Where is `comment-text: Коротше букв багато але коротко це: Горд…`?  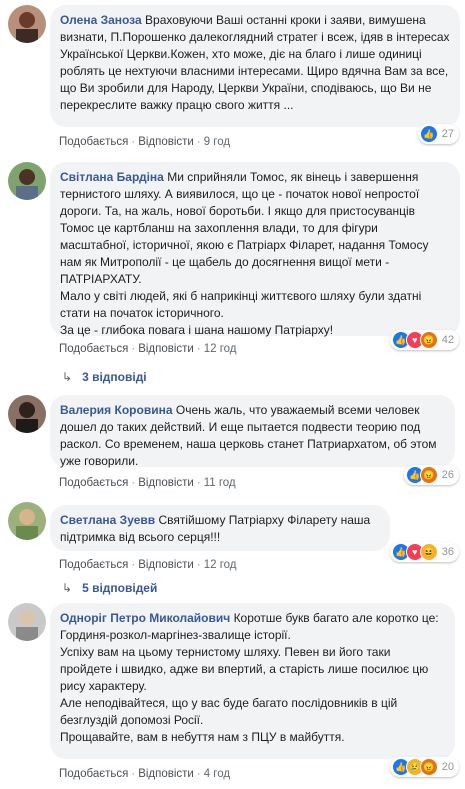 comment-text: Коротше букв багато але коротко це: Горд… is located at coordinates (249, 677).